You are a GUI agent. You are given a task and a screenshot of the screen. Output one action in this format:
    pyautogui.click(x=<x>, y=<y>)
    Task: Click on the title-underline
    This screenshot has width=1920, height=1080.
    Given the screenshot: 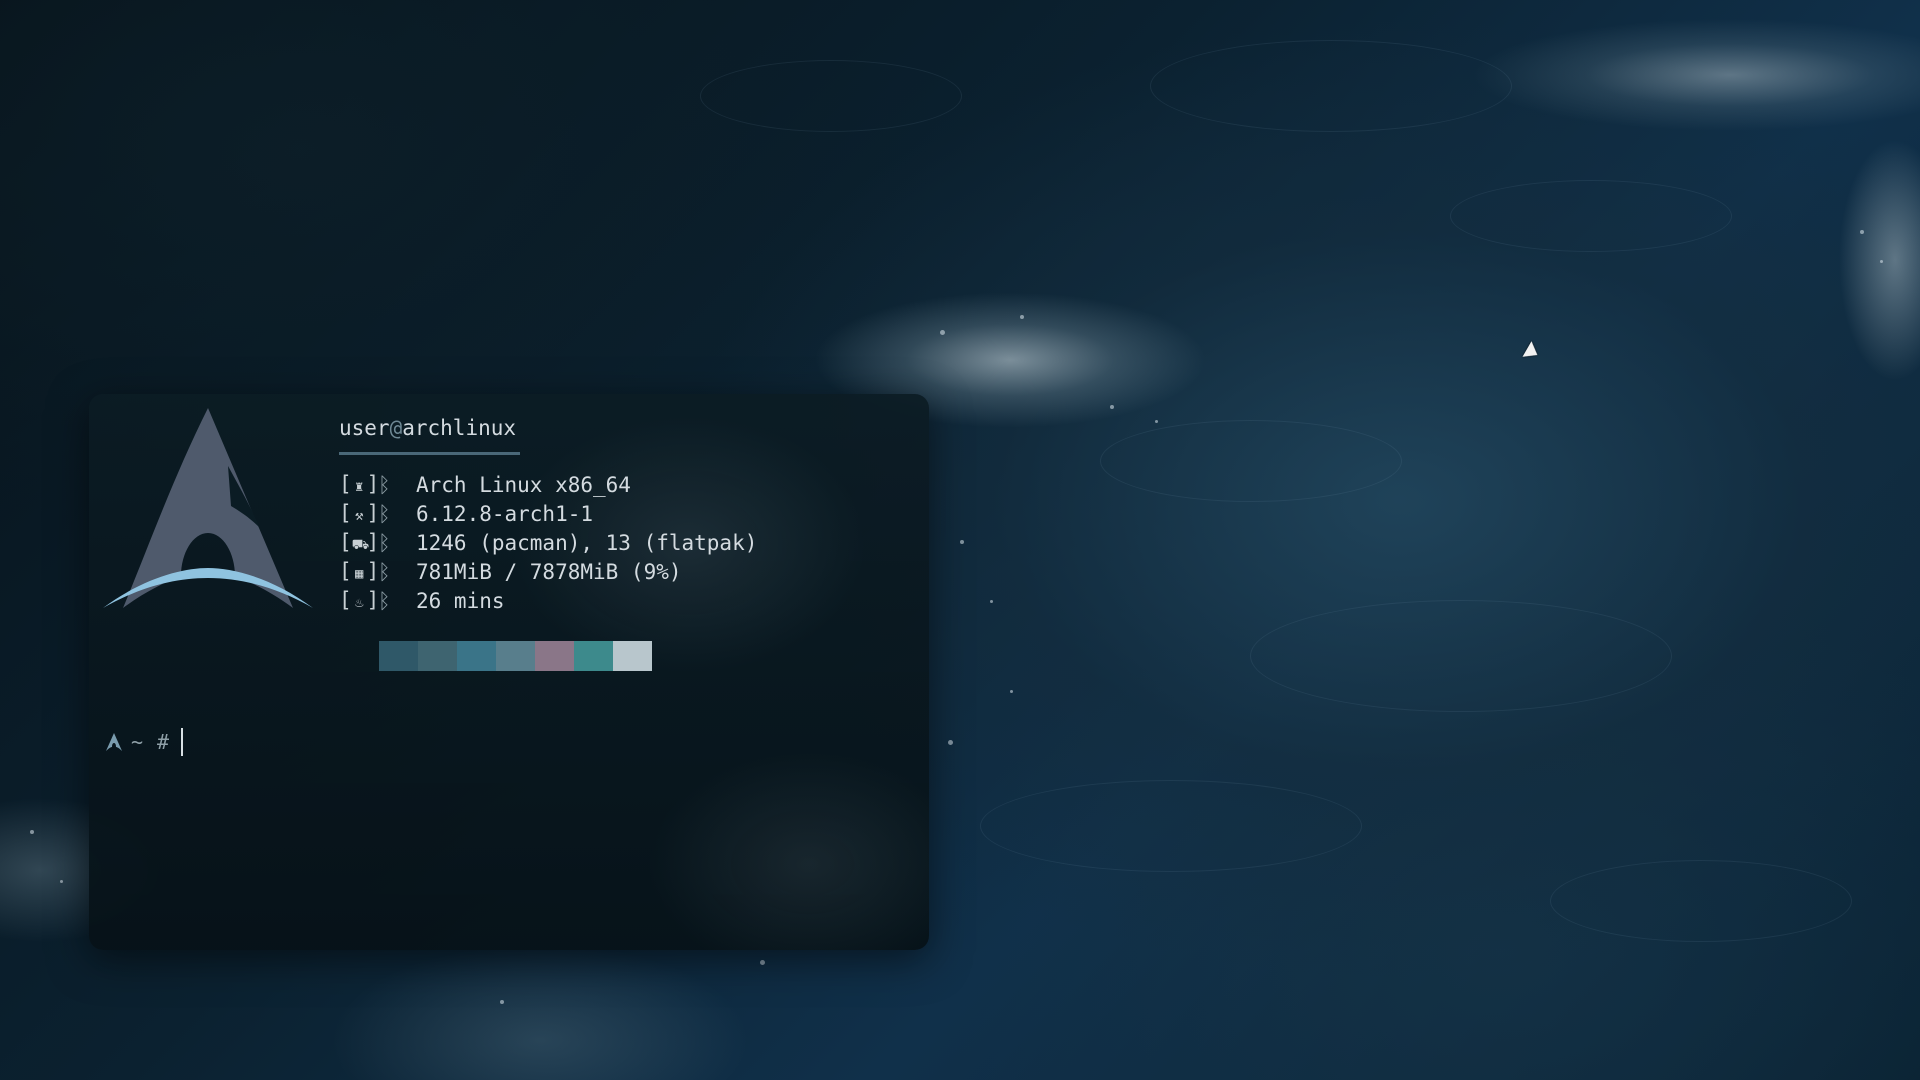 What is the action you would take?
    pyautogui.click(x=429, y=453)
    